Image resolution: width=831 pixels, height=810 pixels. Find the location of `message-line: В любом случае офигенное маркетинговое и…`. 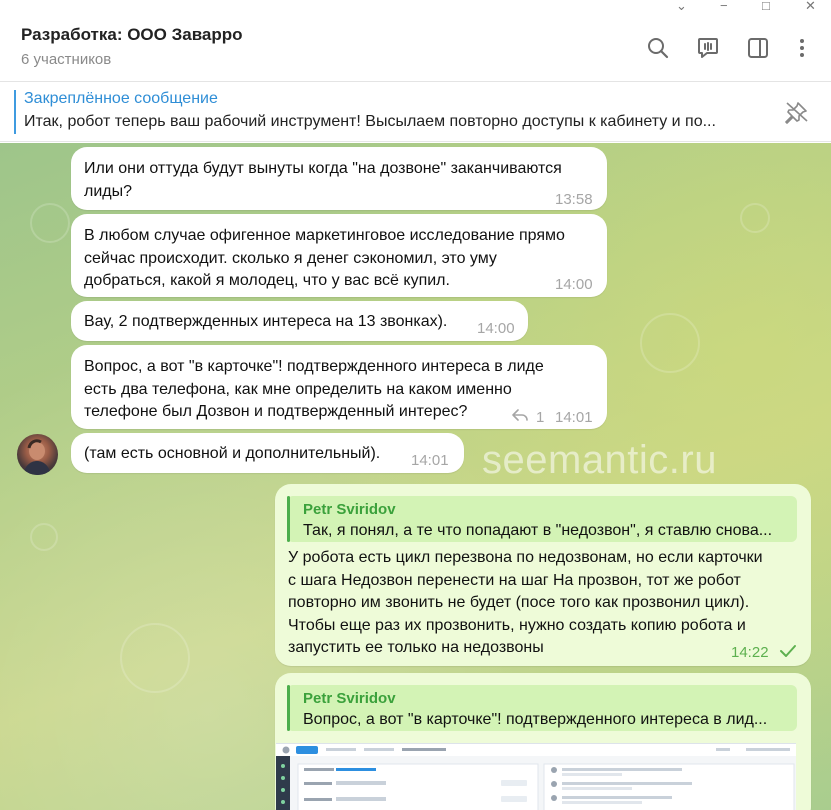

message-line: В любом случае офигенное маркетинговое и… is located at coordinates (324, 235).